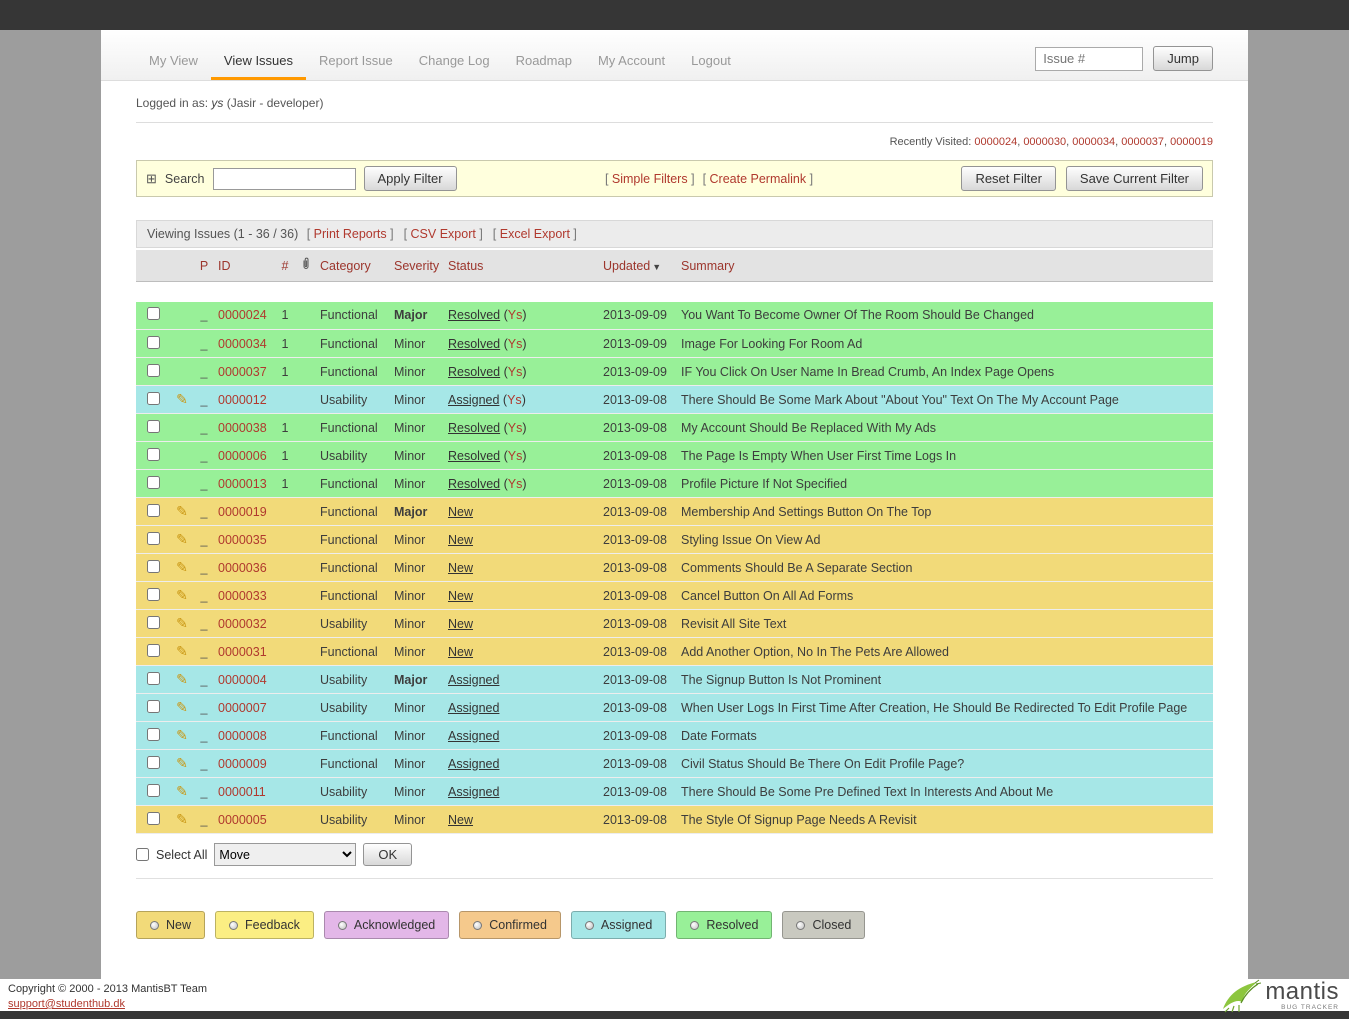 The image size is (1349, 1019). Describe the element at coordinates (1183, 58) in the screenshot. I see `jump-button: Jump` at that location.